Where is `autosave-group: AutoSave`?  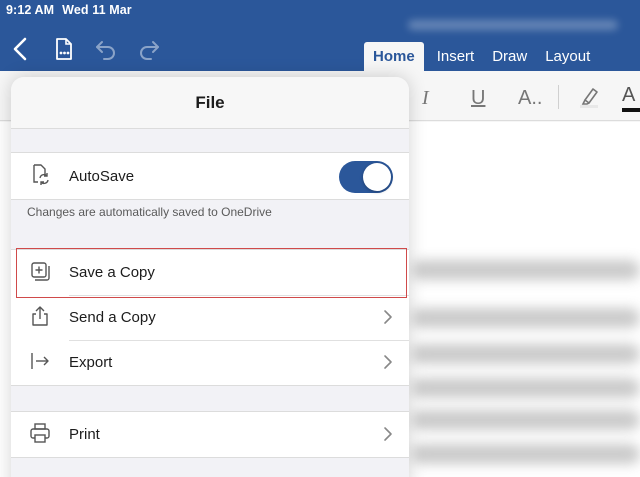
autosave-group: AutoSave is located at coordinates (210, 176).